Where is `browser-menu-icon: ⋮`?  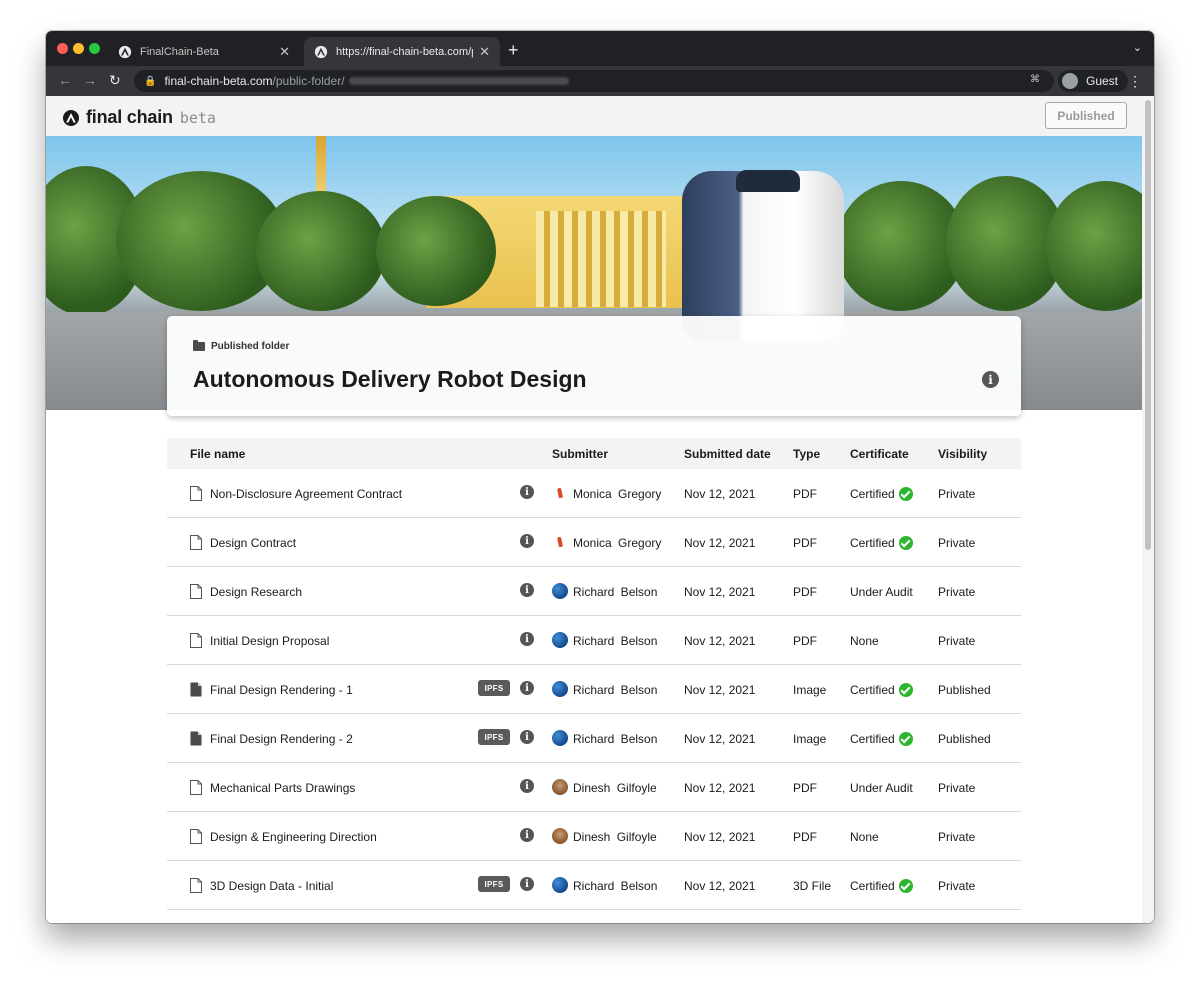
browser-menu-icon: ⋮ is located at coordinates (1135, 81).